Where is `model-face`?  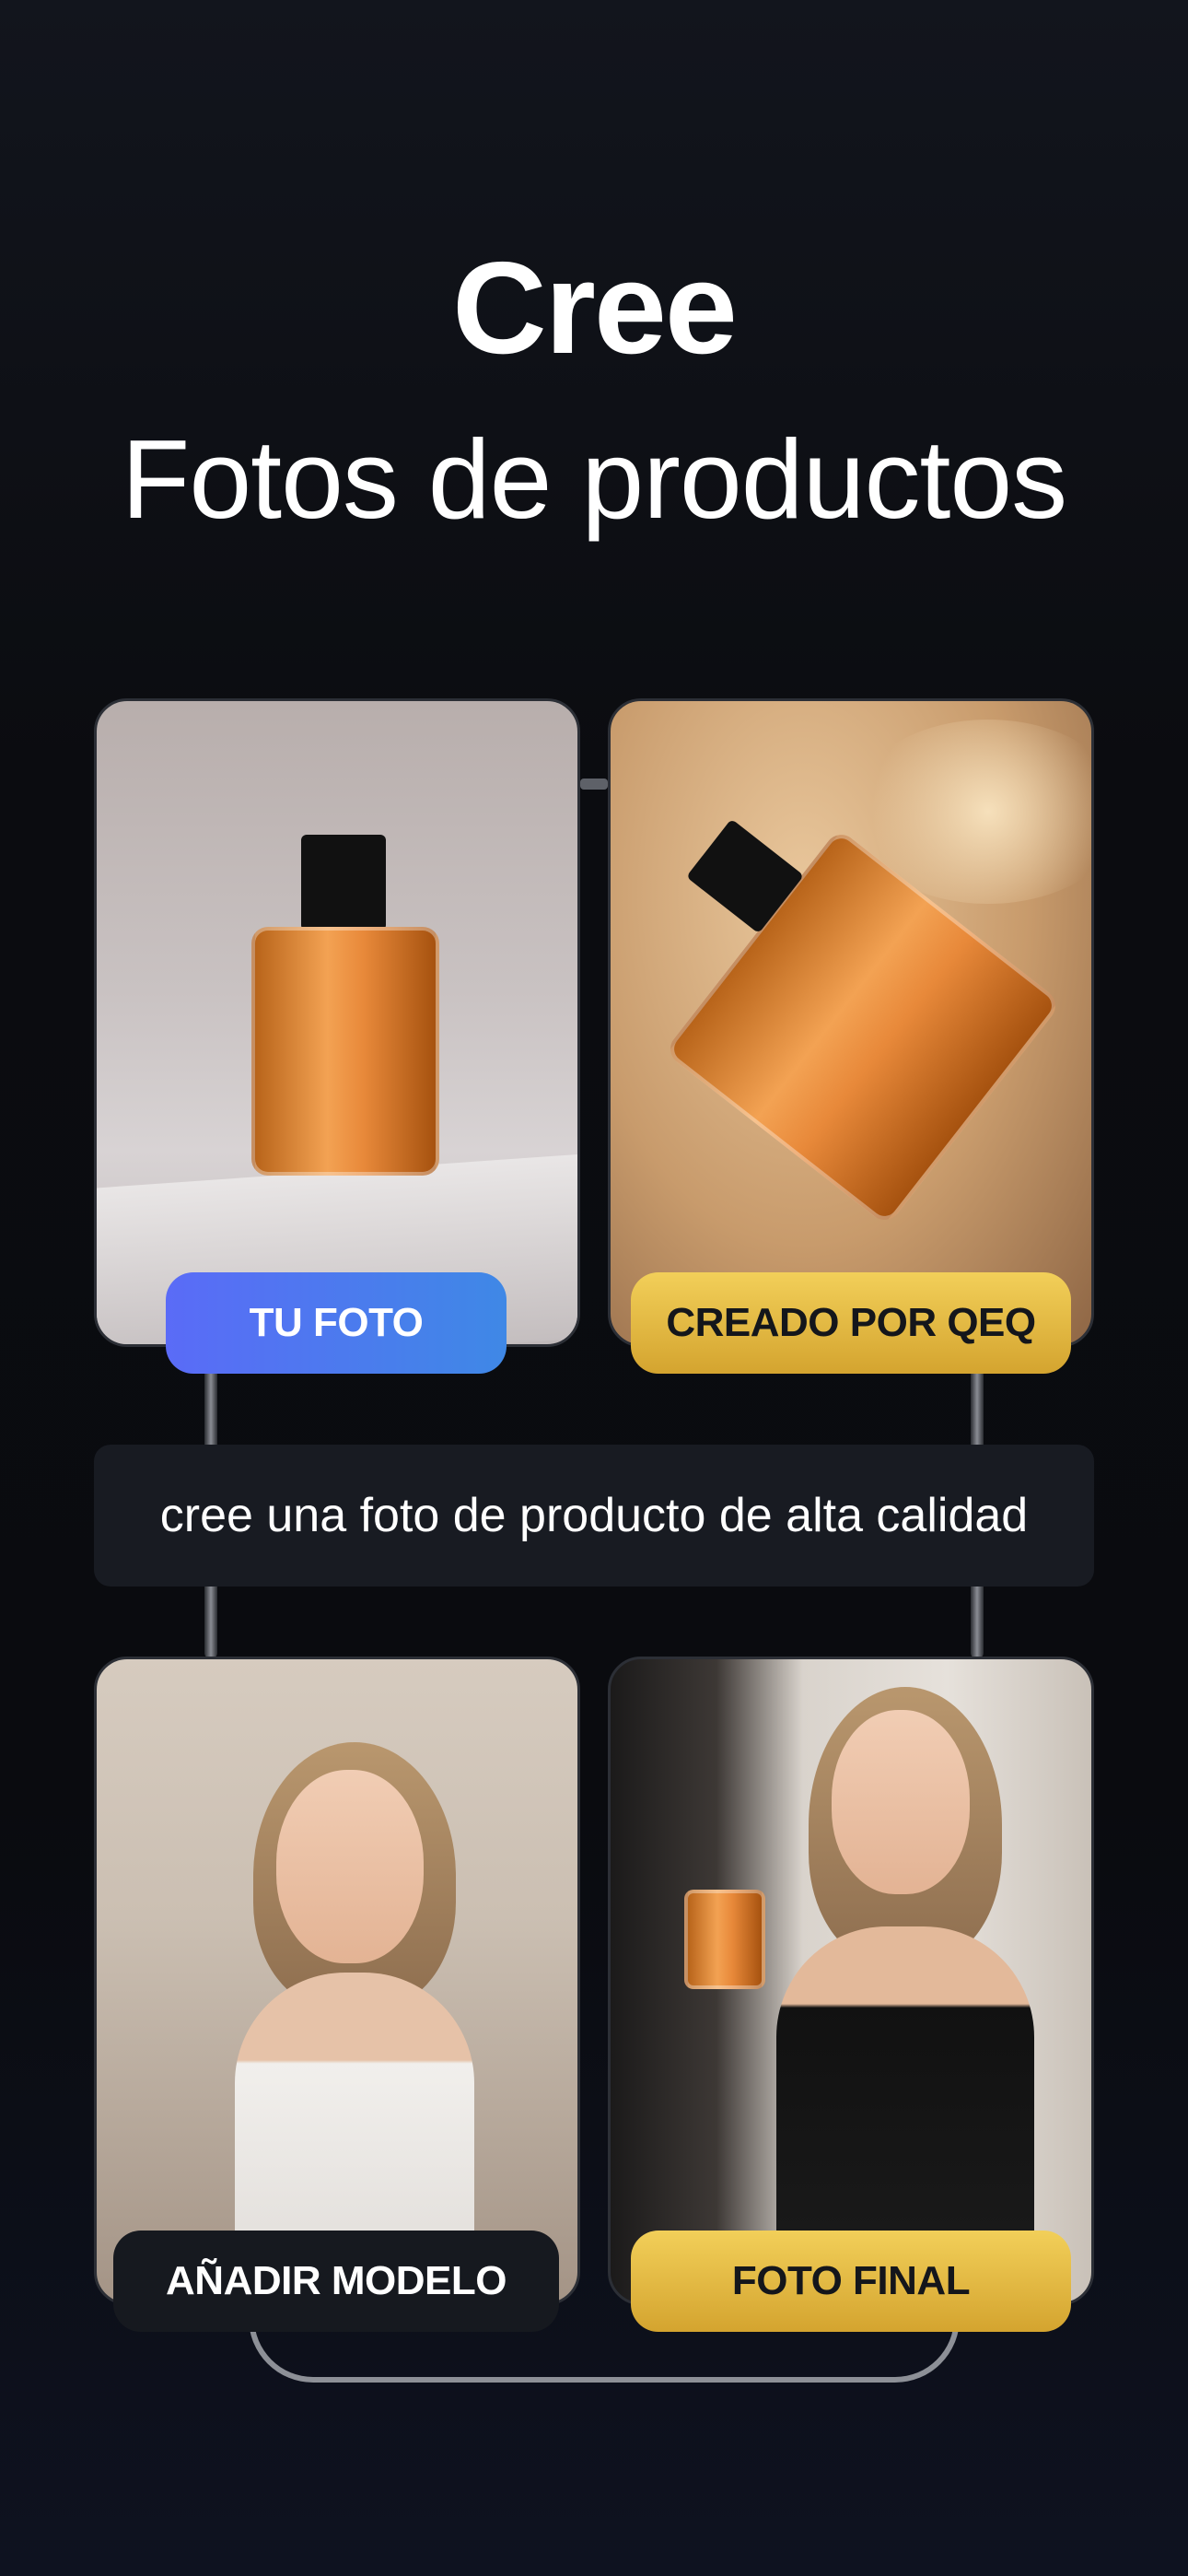 model-face is located at coordinates (350, 1866).